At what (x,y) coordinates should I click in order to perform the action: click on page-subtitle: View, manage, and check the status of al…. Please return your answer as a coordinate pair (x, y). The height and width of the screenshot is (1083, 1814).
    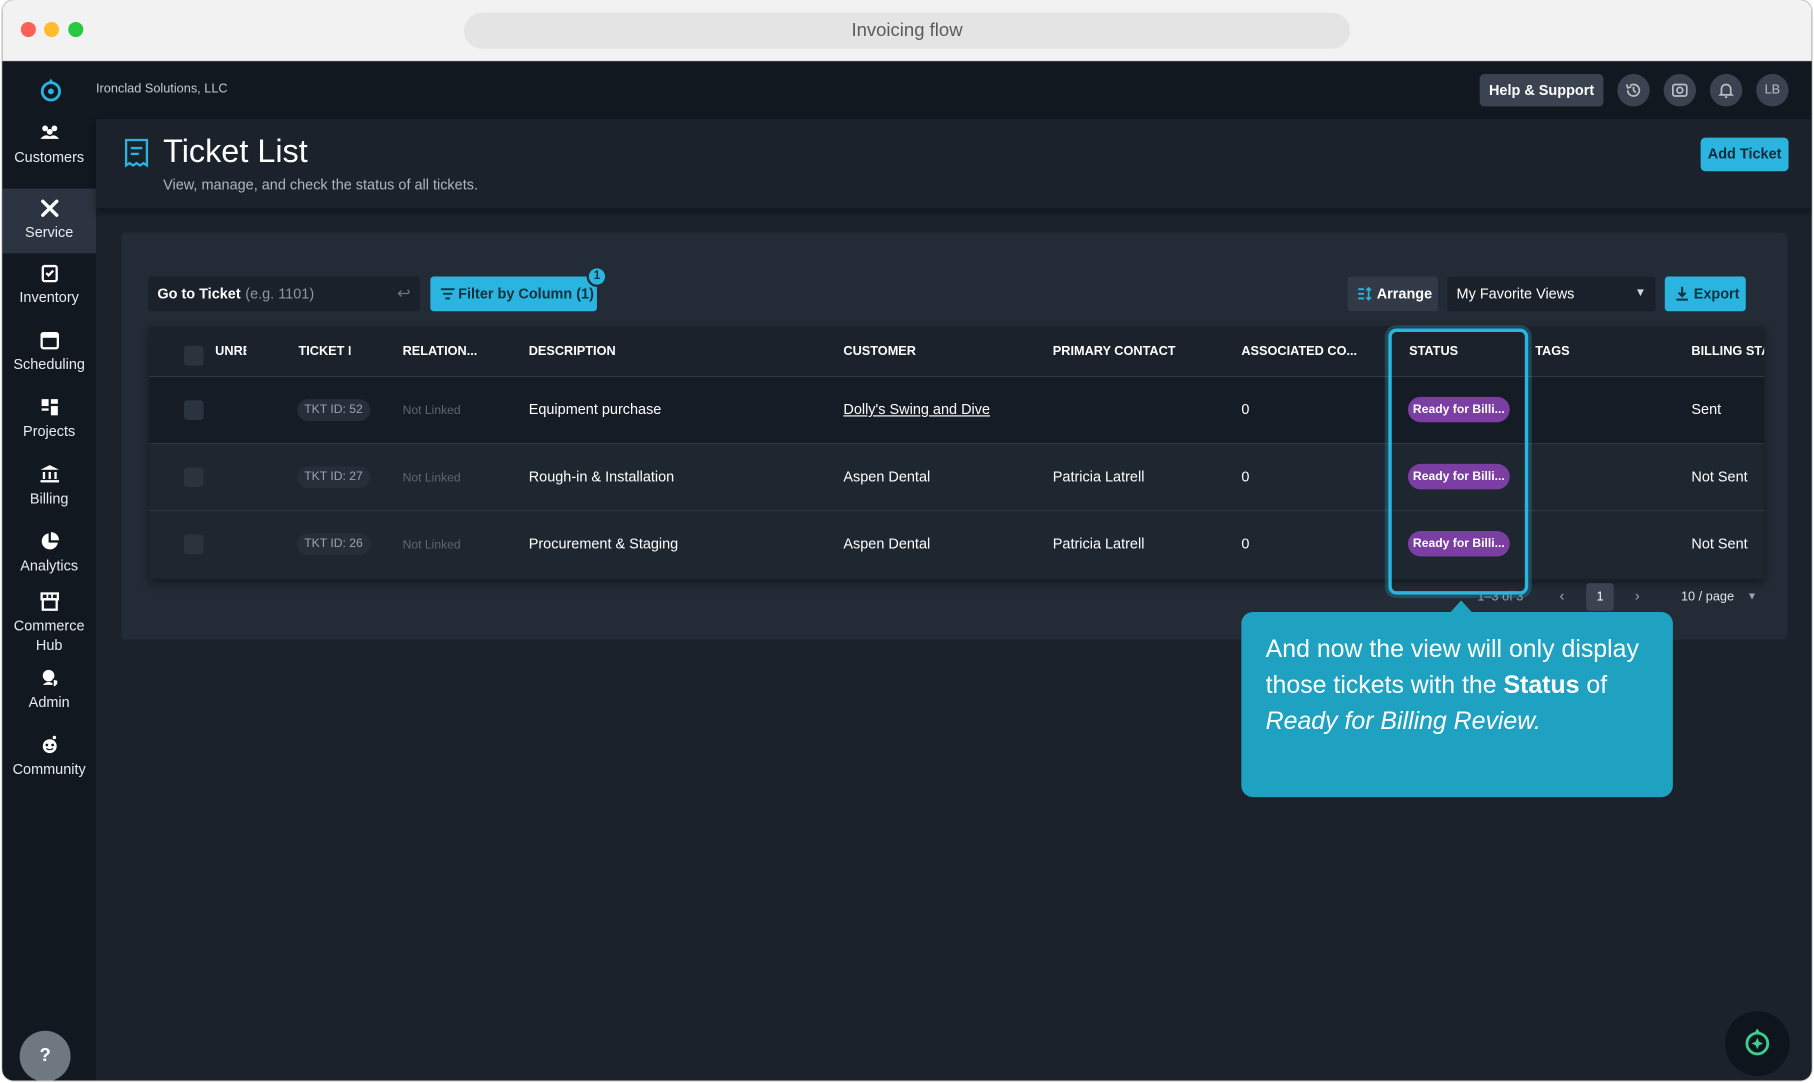
    Looking at the image, I should click on (320, 185).